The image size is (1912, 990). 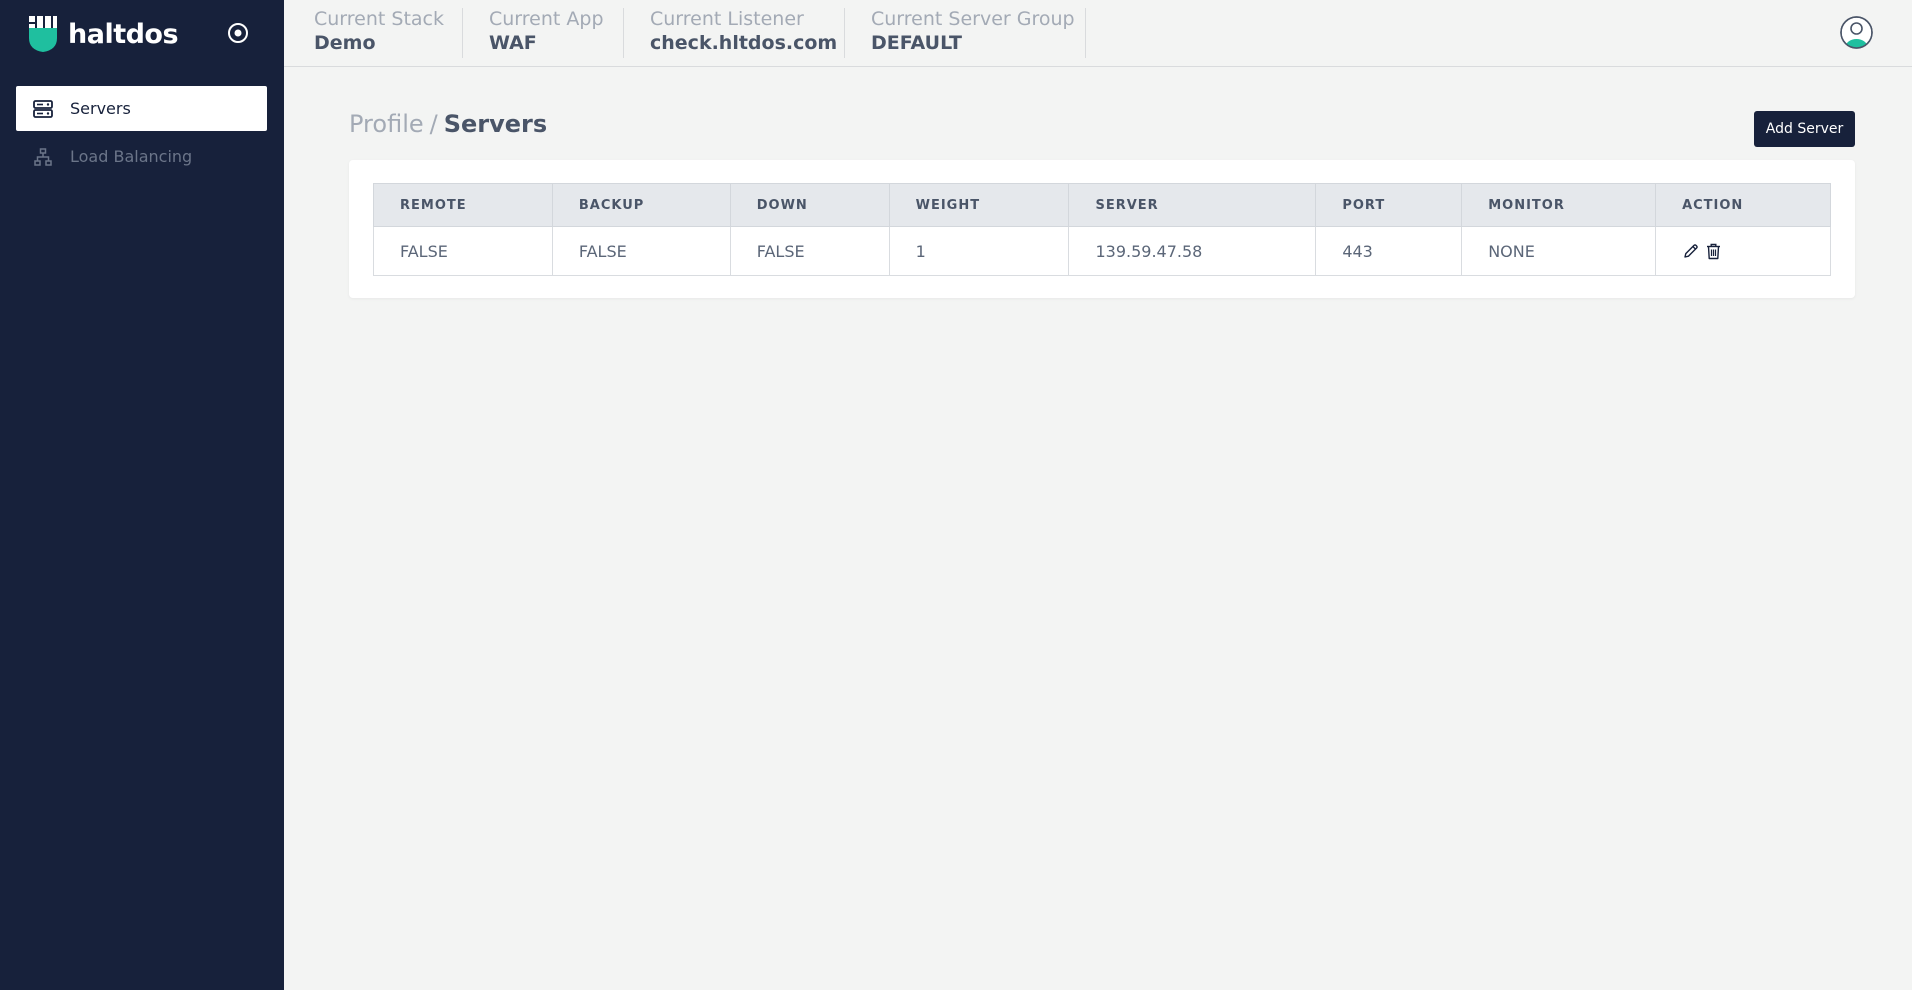 I want to click on column-header-down: DOWN, so click(x=809, y=205).